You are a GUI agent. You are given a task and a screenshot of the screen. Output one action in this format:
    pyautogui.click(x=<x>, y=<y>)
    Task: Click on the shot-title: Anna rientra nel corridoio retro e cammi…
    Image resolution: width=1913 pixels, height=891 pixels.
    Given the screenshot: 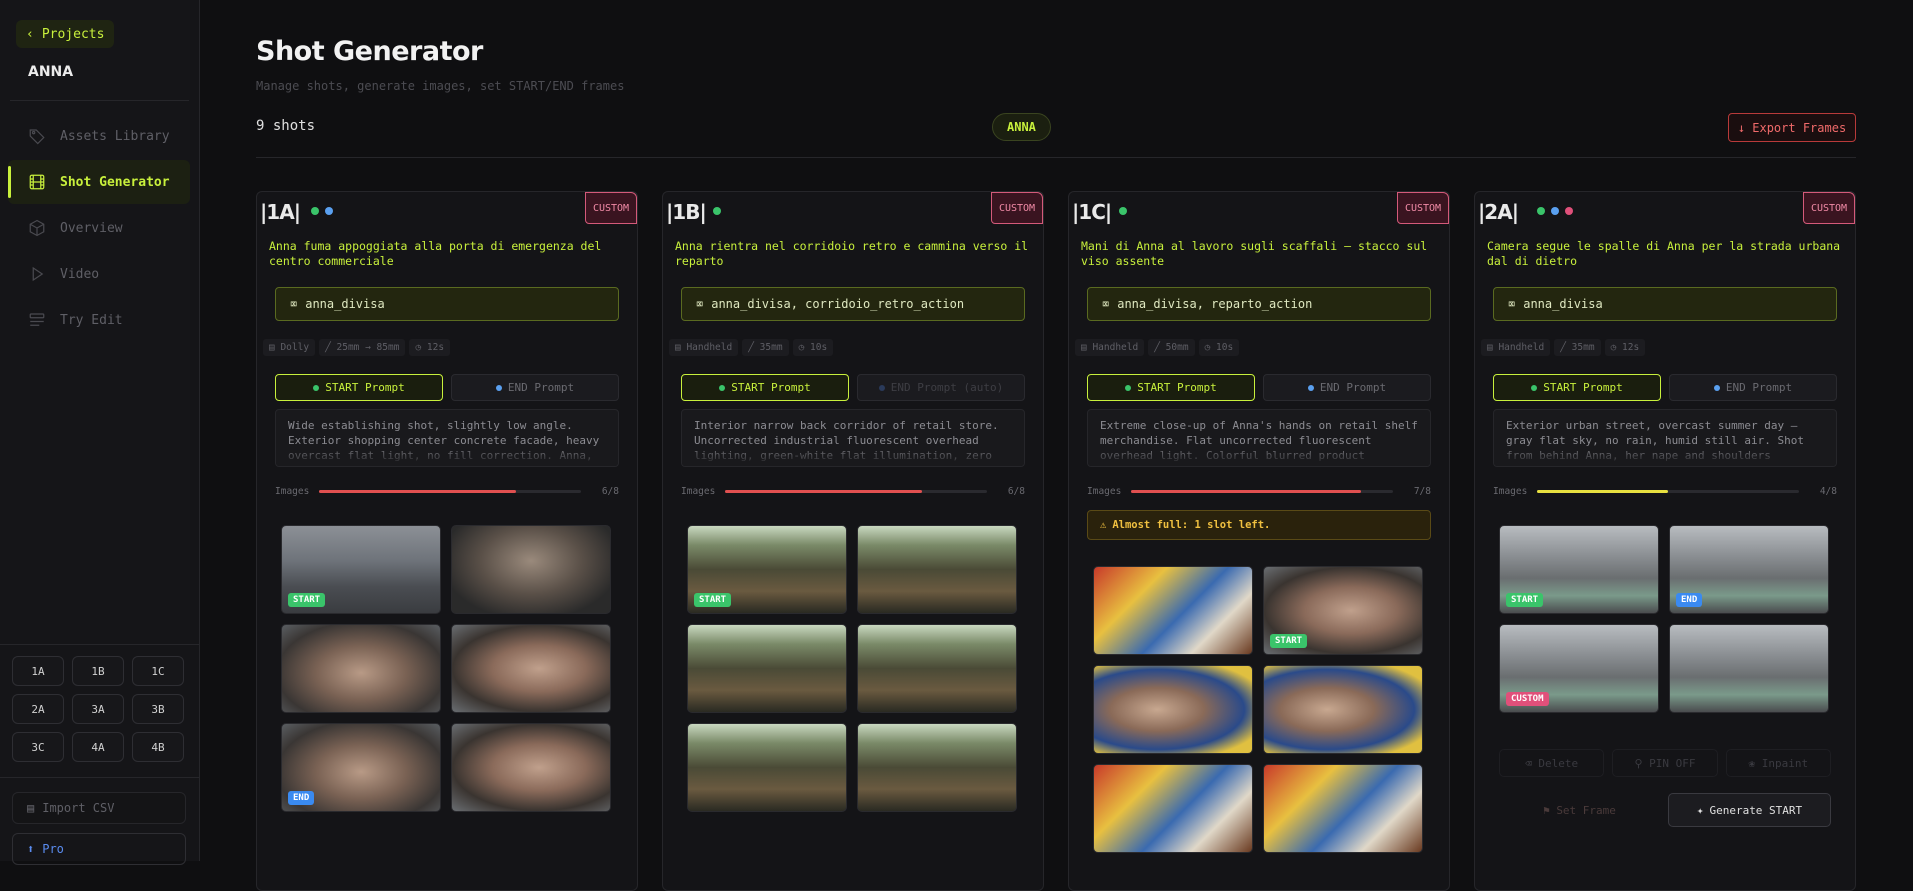 What is the action you would take?
    pyautogui.click(x=852, y=253)
    